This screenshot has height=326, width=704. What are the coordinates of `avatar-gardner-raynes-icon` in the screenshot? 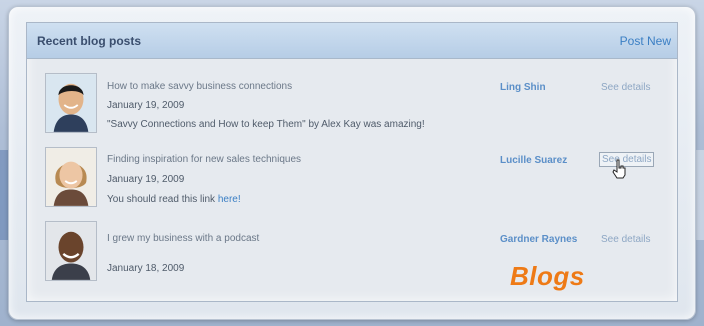 It's located at (71, 251).